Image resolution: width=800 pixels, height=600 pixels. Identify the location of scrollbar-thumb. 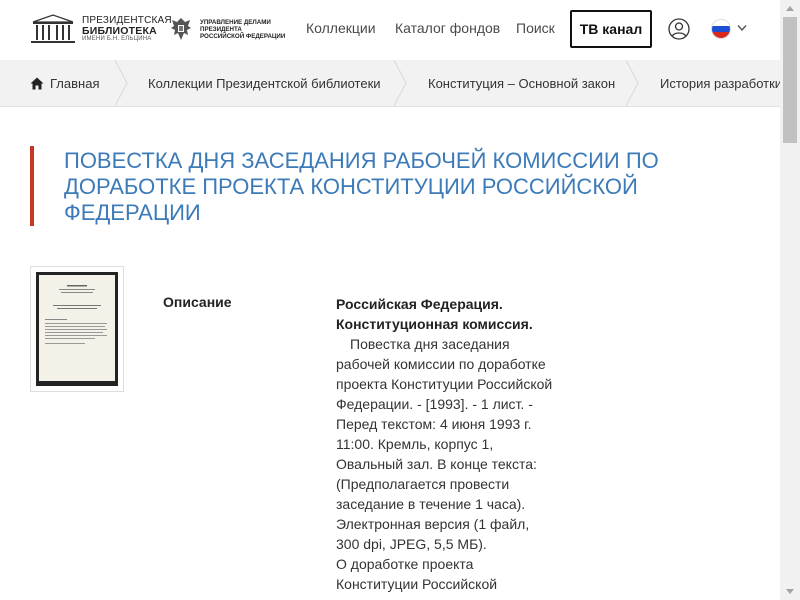
(790, 80).